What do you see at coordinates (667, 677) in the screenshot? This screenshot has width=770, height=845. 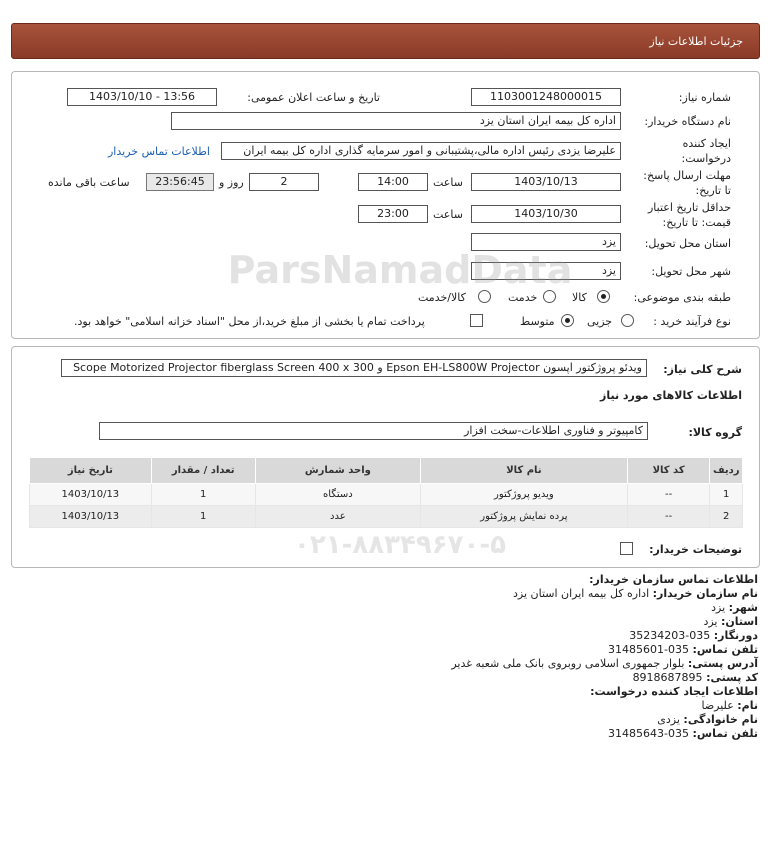 I see `contact-postal-value: 8918687895` at bounding box center [667, 677].